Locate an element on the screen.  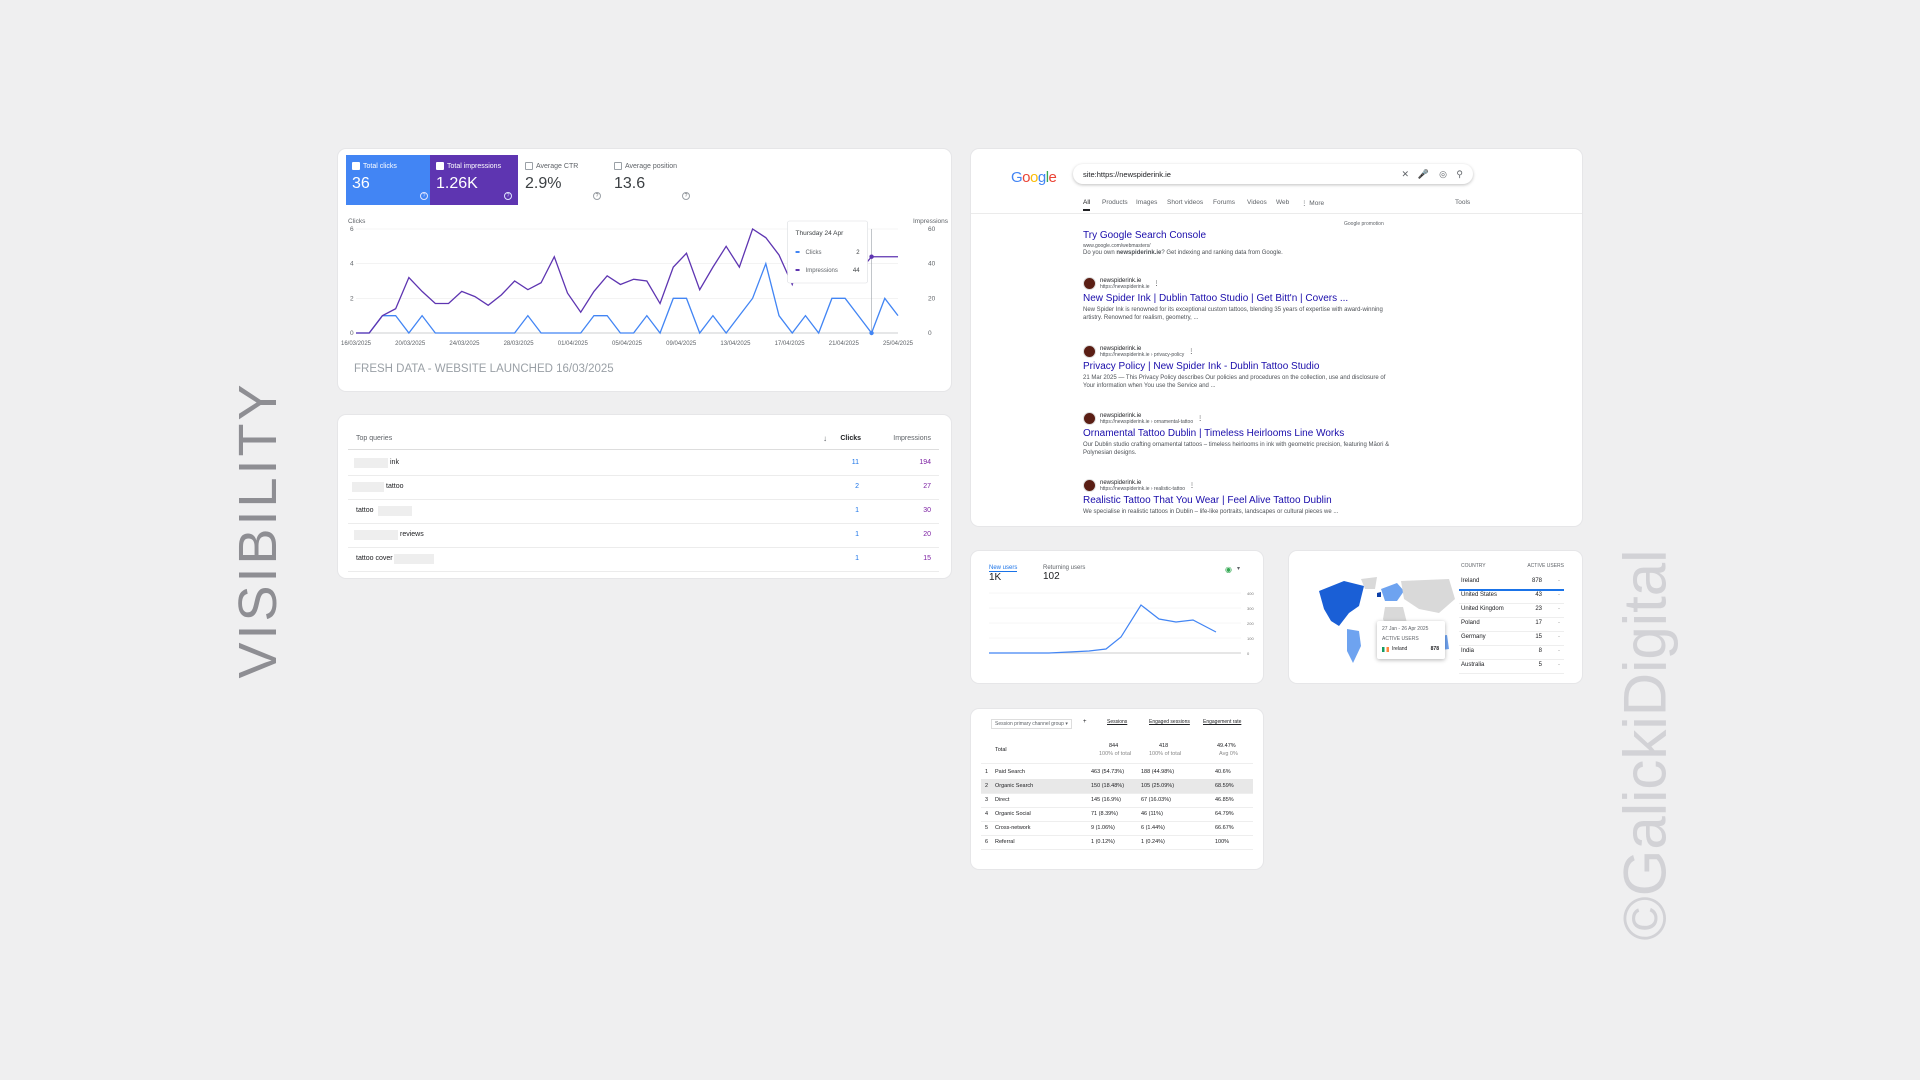
tab-web: Web is located at coordinates (1282, 202).